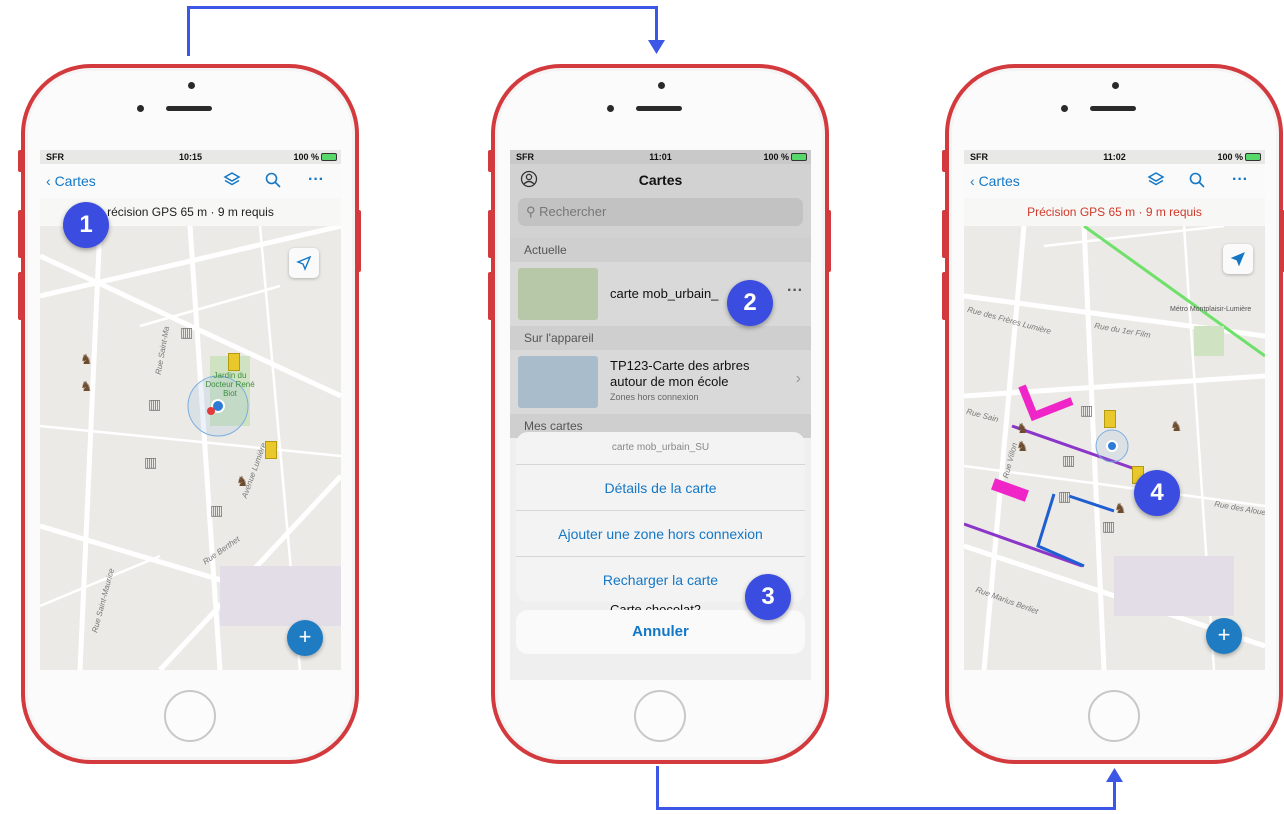  Describe the element at coordinates (190, 157) in the screenshot. I see `status-bar: SFR 10:15 100 %` at that location.